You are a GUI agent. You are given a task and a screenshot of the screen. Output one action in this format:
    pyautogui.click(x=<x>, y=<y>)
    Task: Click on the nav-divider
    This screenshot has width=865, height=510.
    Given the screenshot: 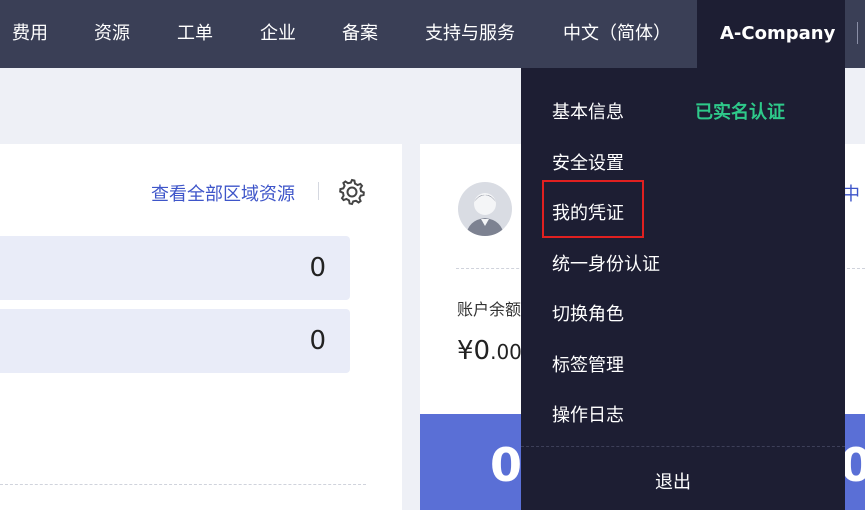 What is the action you would take?
    pyautogui.click(x=857, y=33)
    